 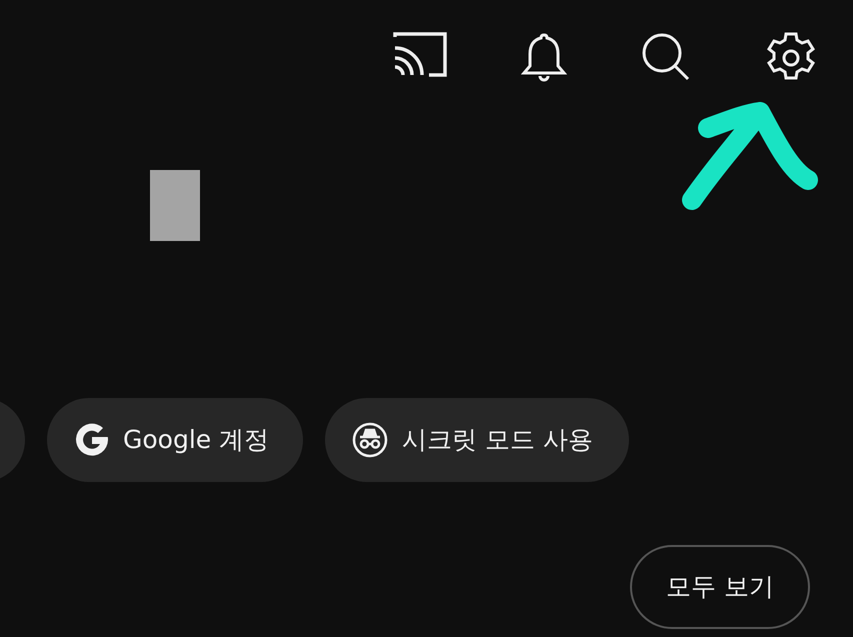 I want to click on image-placeholder, so click(x=175, y=205).